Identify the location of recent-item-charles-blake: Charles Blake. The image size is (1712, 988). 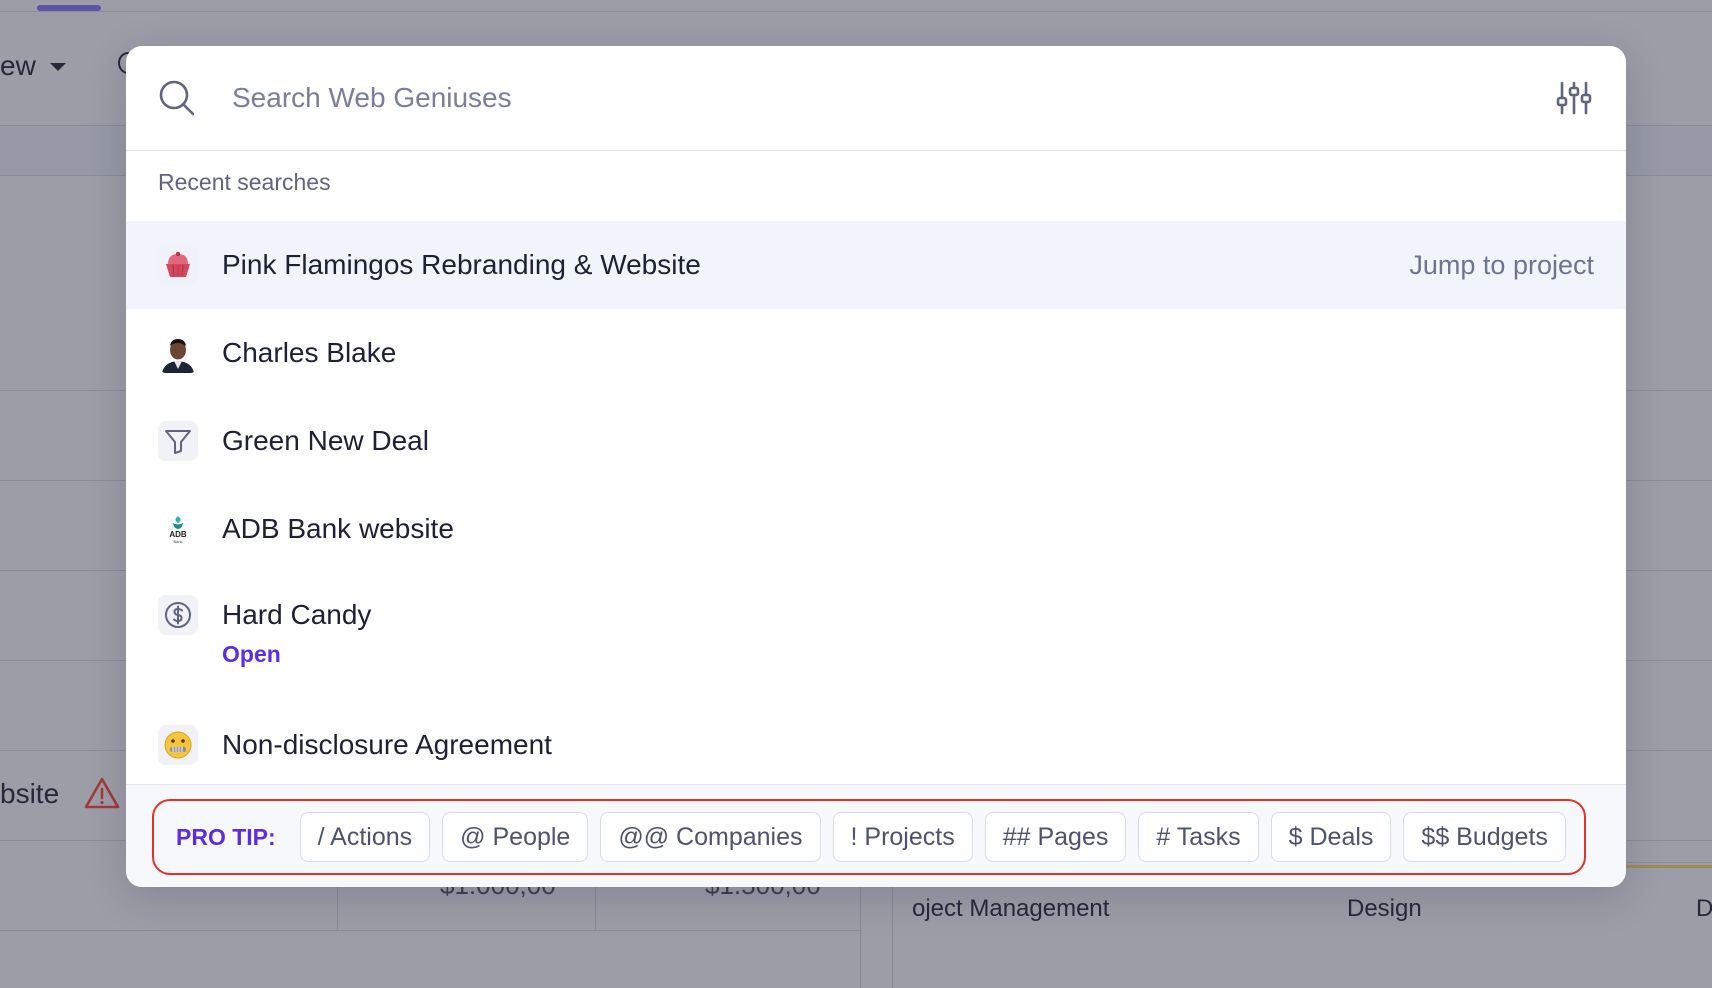
(876, 353).